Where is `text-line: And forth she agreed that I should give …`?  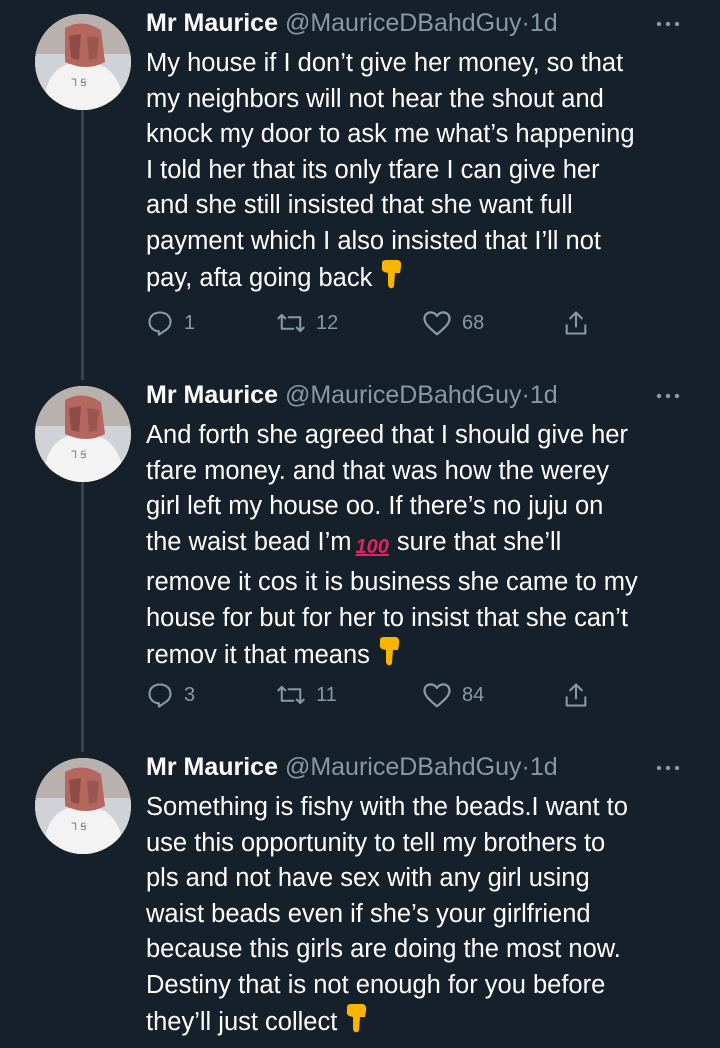 text-line: And forth she agreed that I should give … is located at coordinates (387, 435).